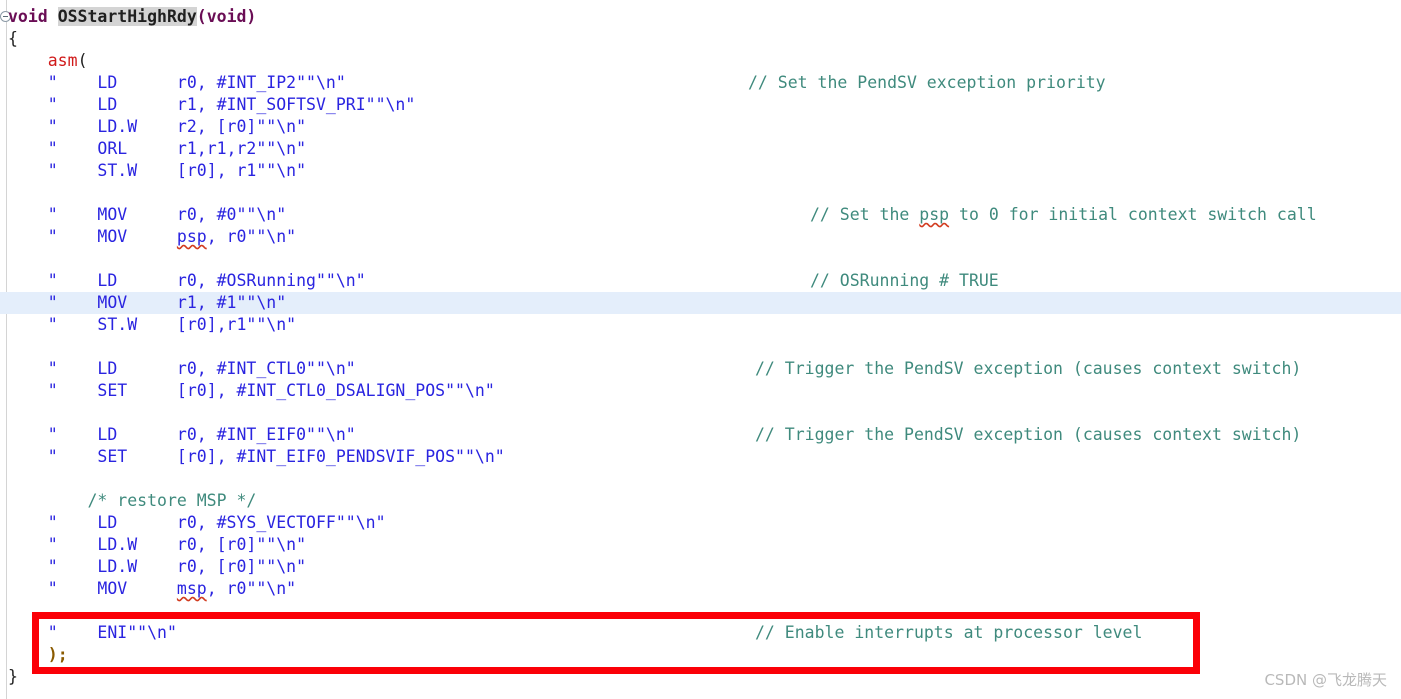  I want to click on close-brace: }, so click(13, 676).